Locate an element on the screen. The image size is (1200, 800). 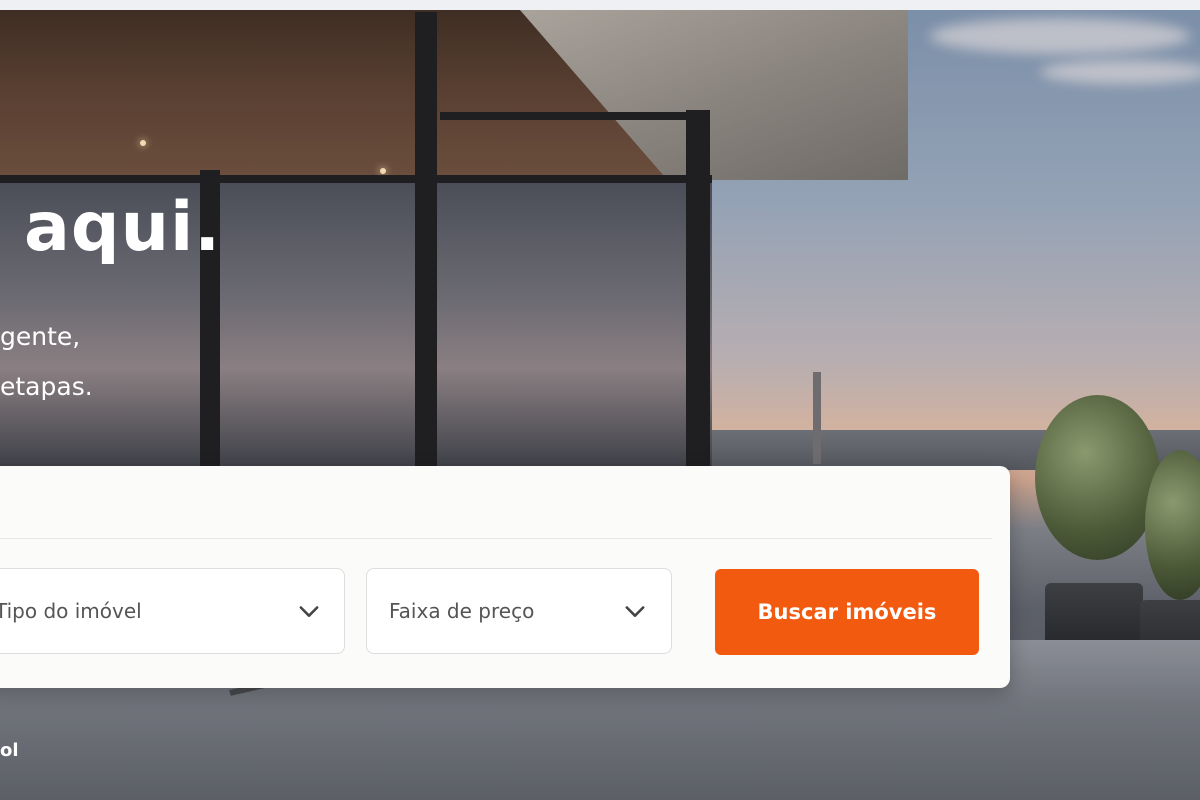
card-divider is located at coordinates (496, 538).